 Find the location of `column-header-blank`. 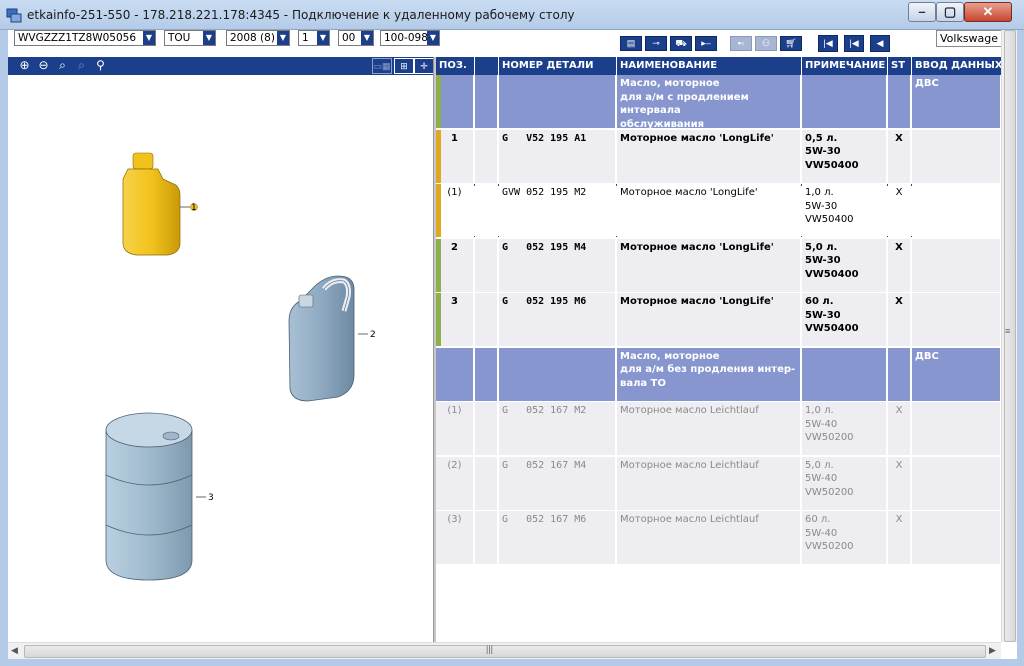

column-header-blank is located at coordinates (486, 66).